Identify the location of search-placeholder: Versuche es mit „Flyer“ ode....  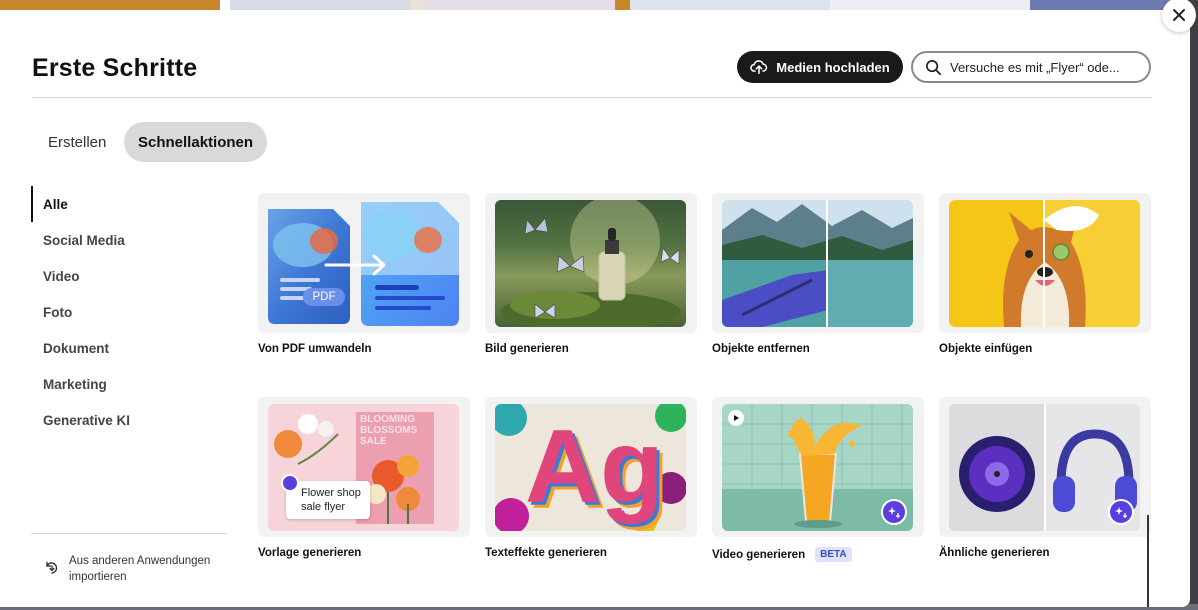
(1035, 67).